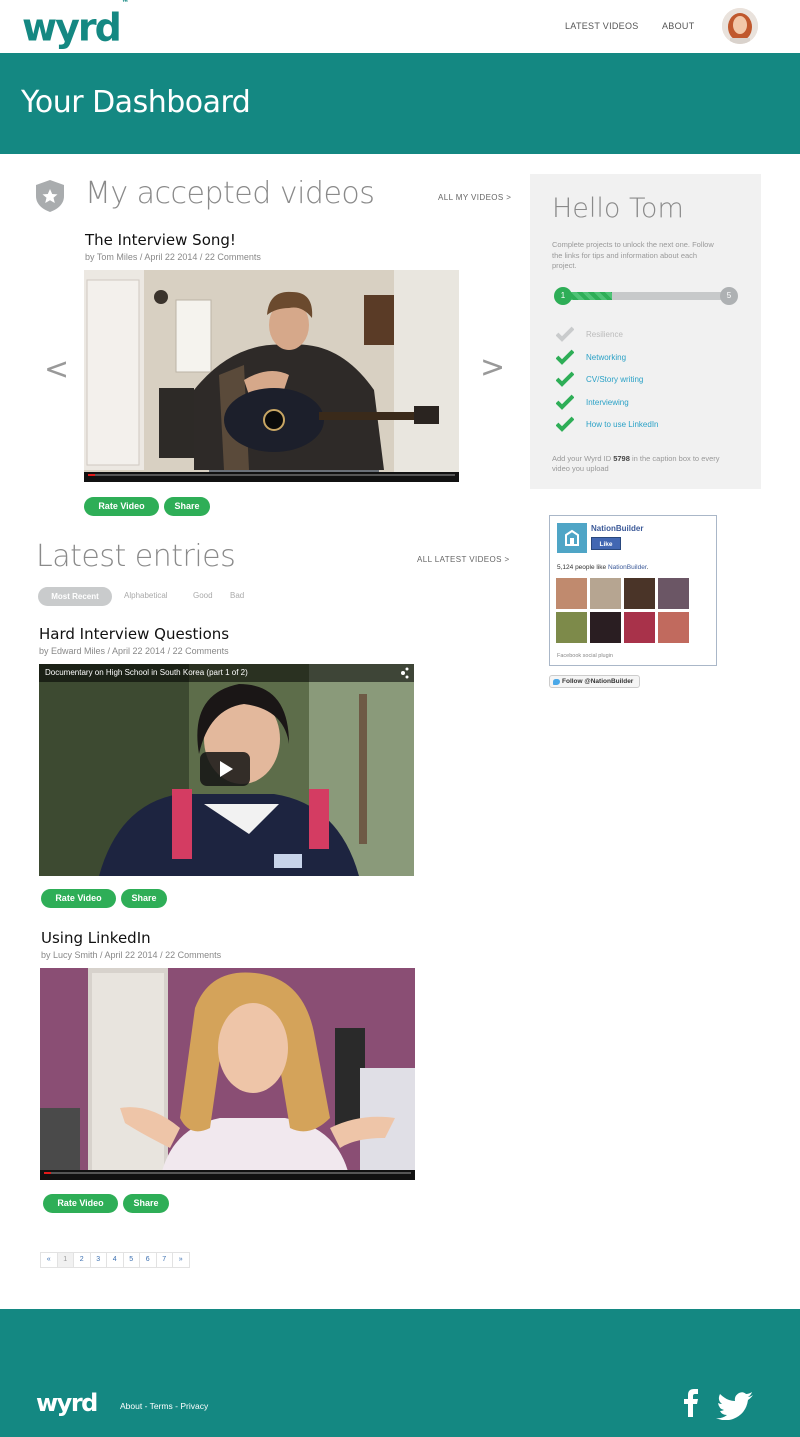 The width and height of the screenshot is (800, 1437). Describe the element at coordinates (82, 1260) in the screenshot. I see `page-2: 2` at that location.